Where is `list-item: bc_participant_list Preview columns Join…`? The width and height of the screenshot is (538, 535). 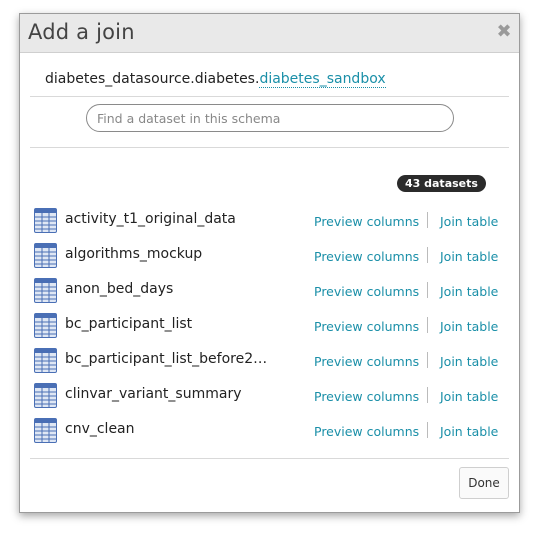 list-item: bc_participant_list Preview columns Join… is located at coordinates (272, 326).